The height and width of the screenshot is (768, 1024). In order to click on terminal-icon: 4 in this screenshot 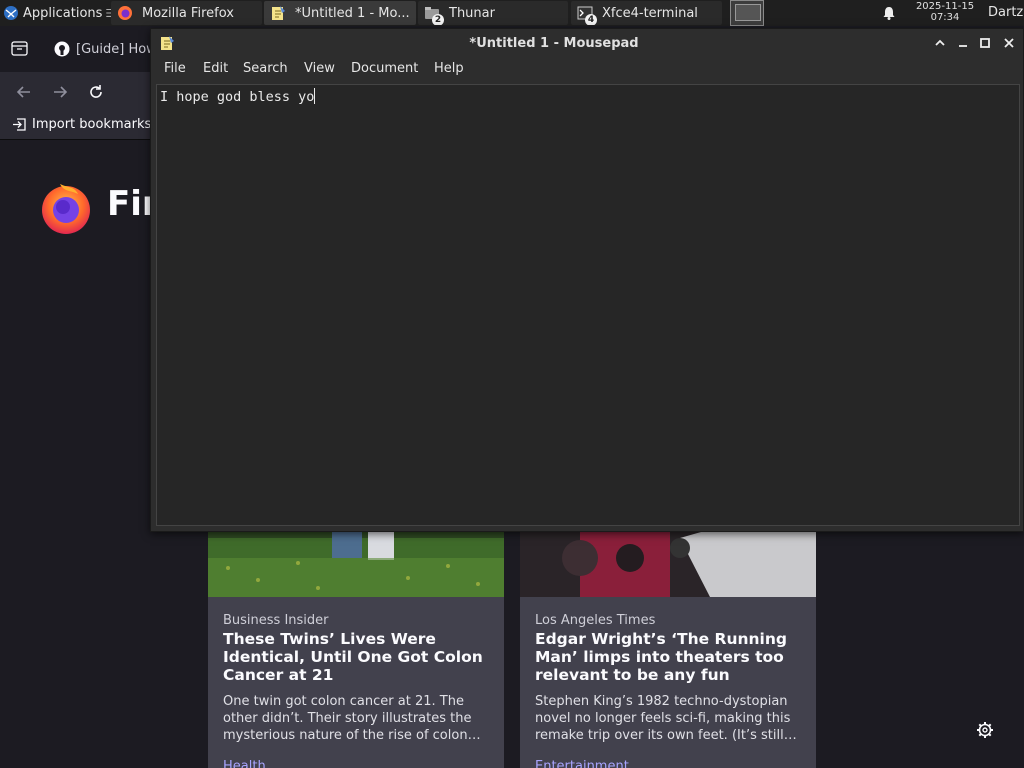, I will do `click(587, 15)`.